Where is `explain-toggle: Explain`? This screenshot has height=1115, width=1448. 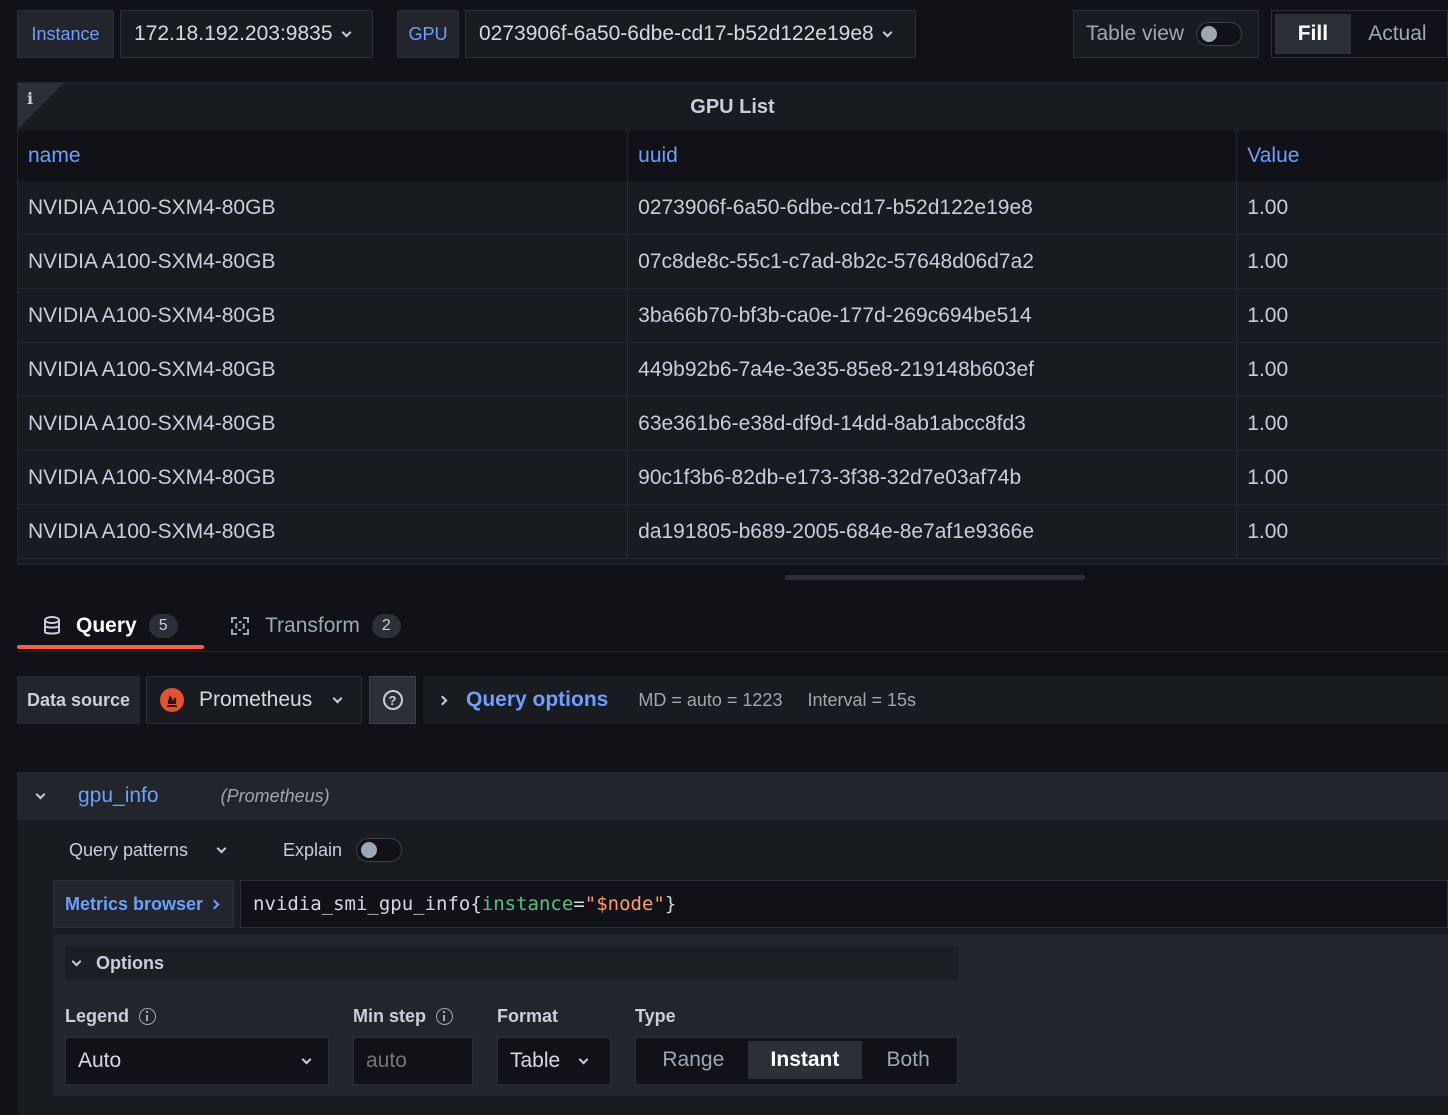 explain-toggle: Explain is located at coordinates (343, 850).